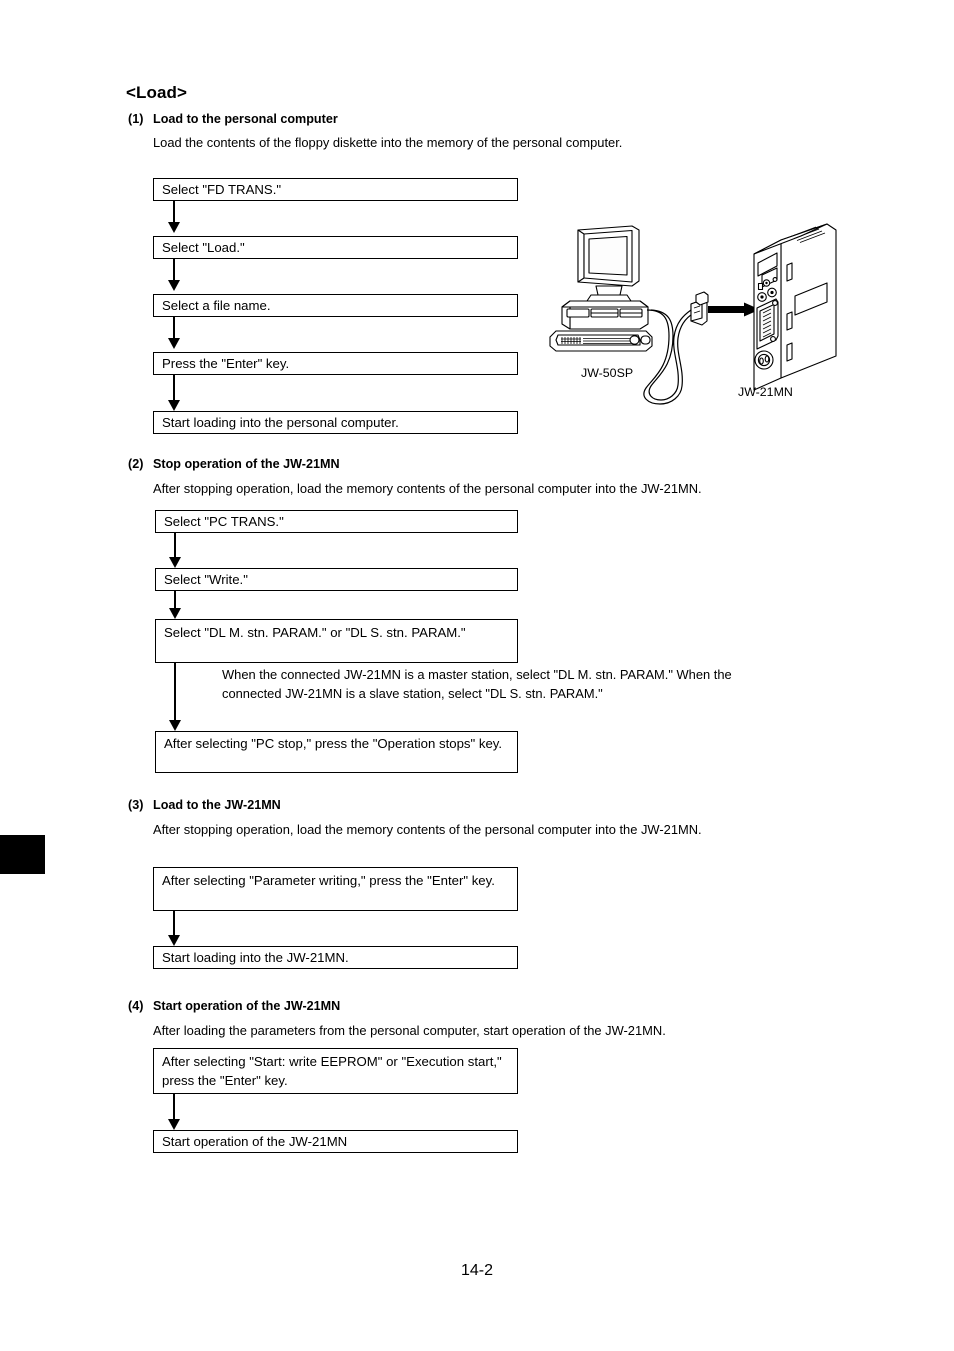 The height and width of the screenshot is (1351, 954). I want to click on flow-step-2-1: Select "PC TRANS.", so click(336, 521).